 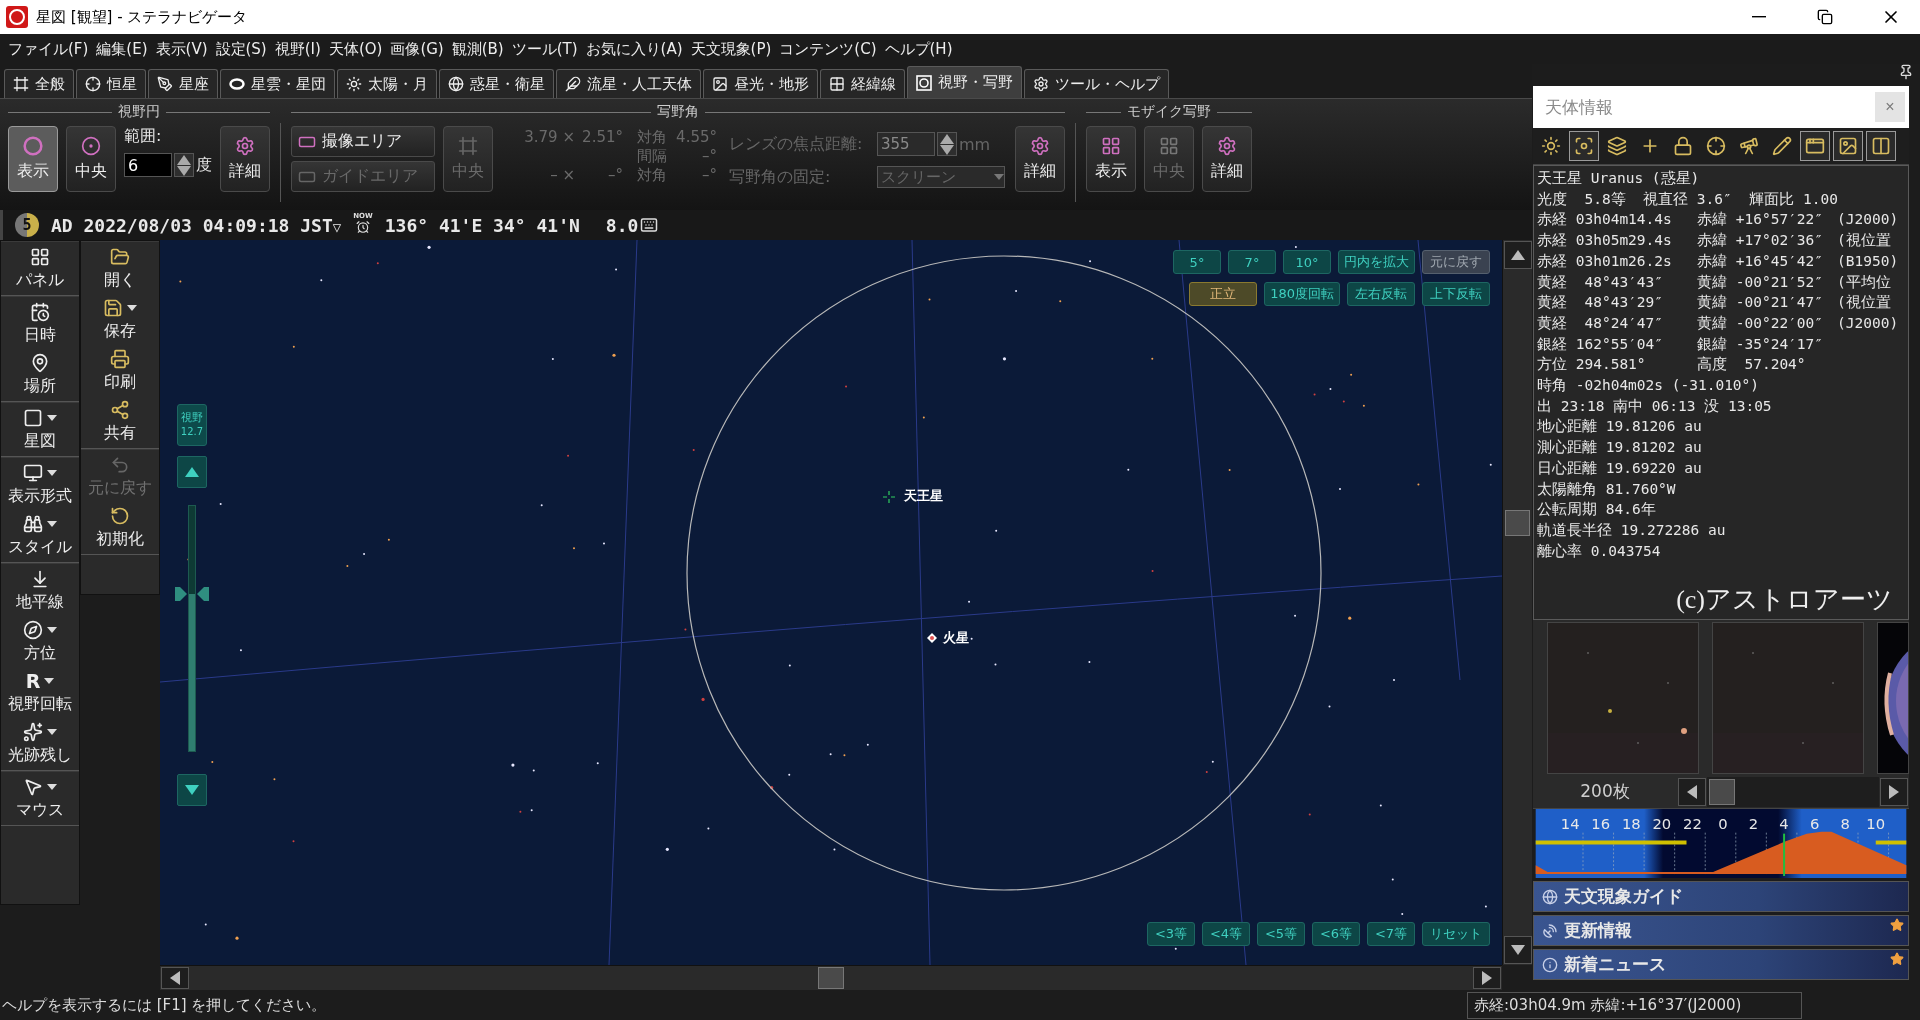 I want to click on tab: 恒星, so click(x=111, y=83).